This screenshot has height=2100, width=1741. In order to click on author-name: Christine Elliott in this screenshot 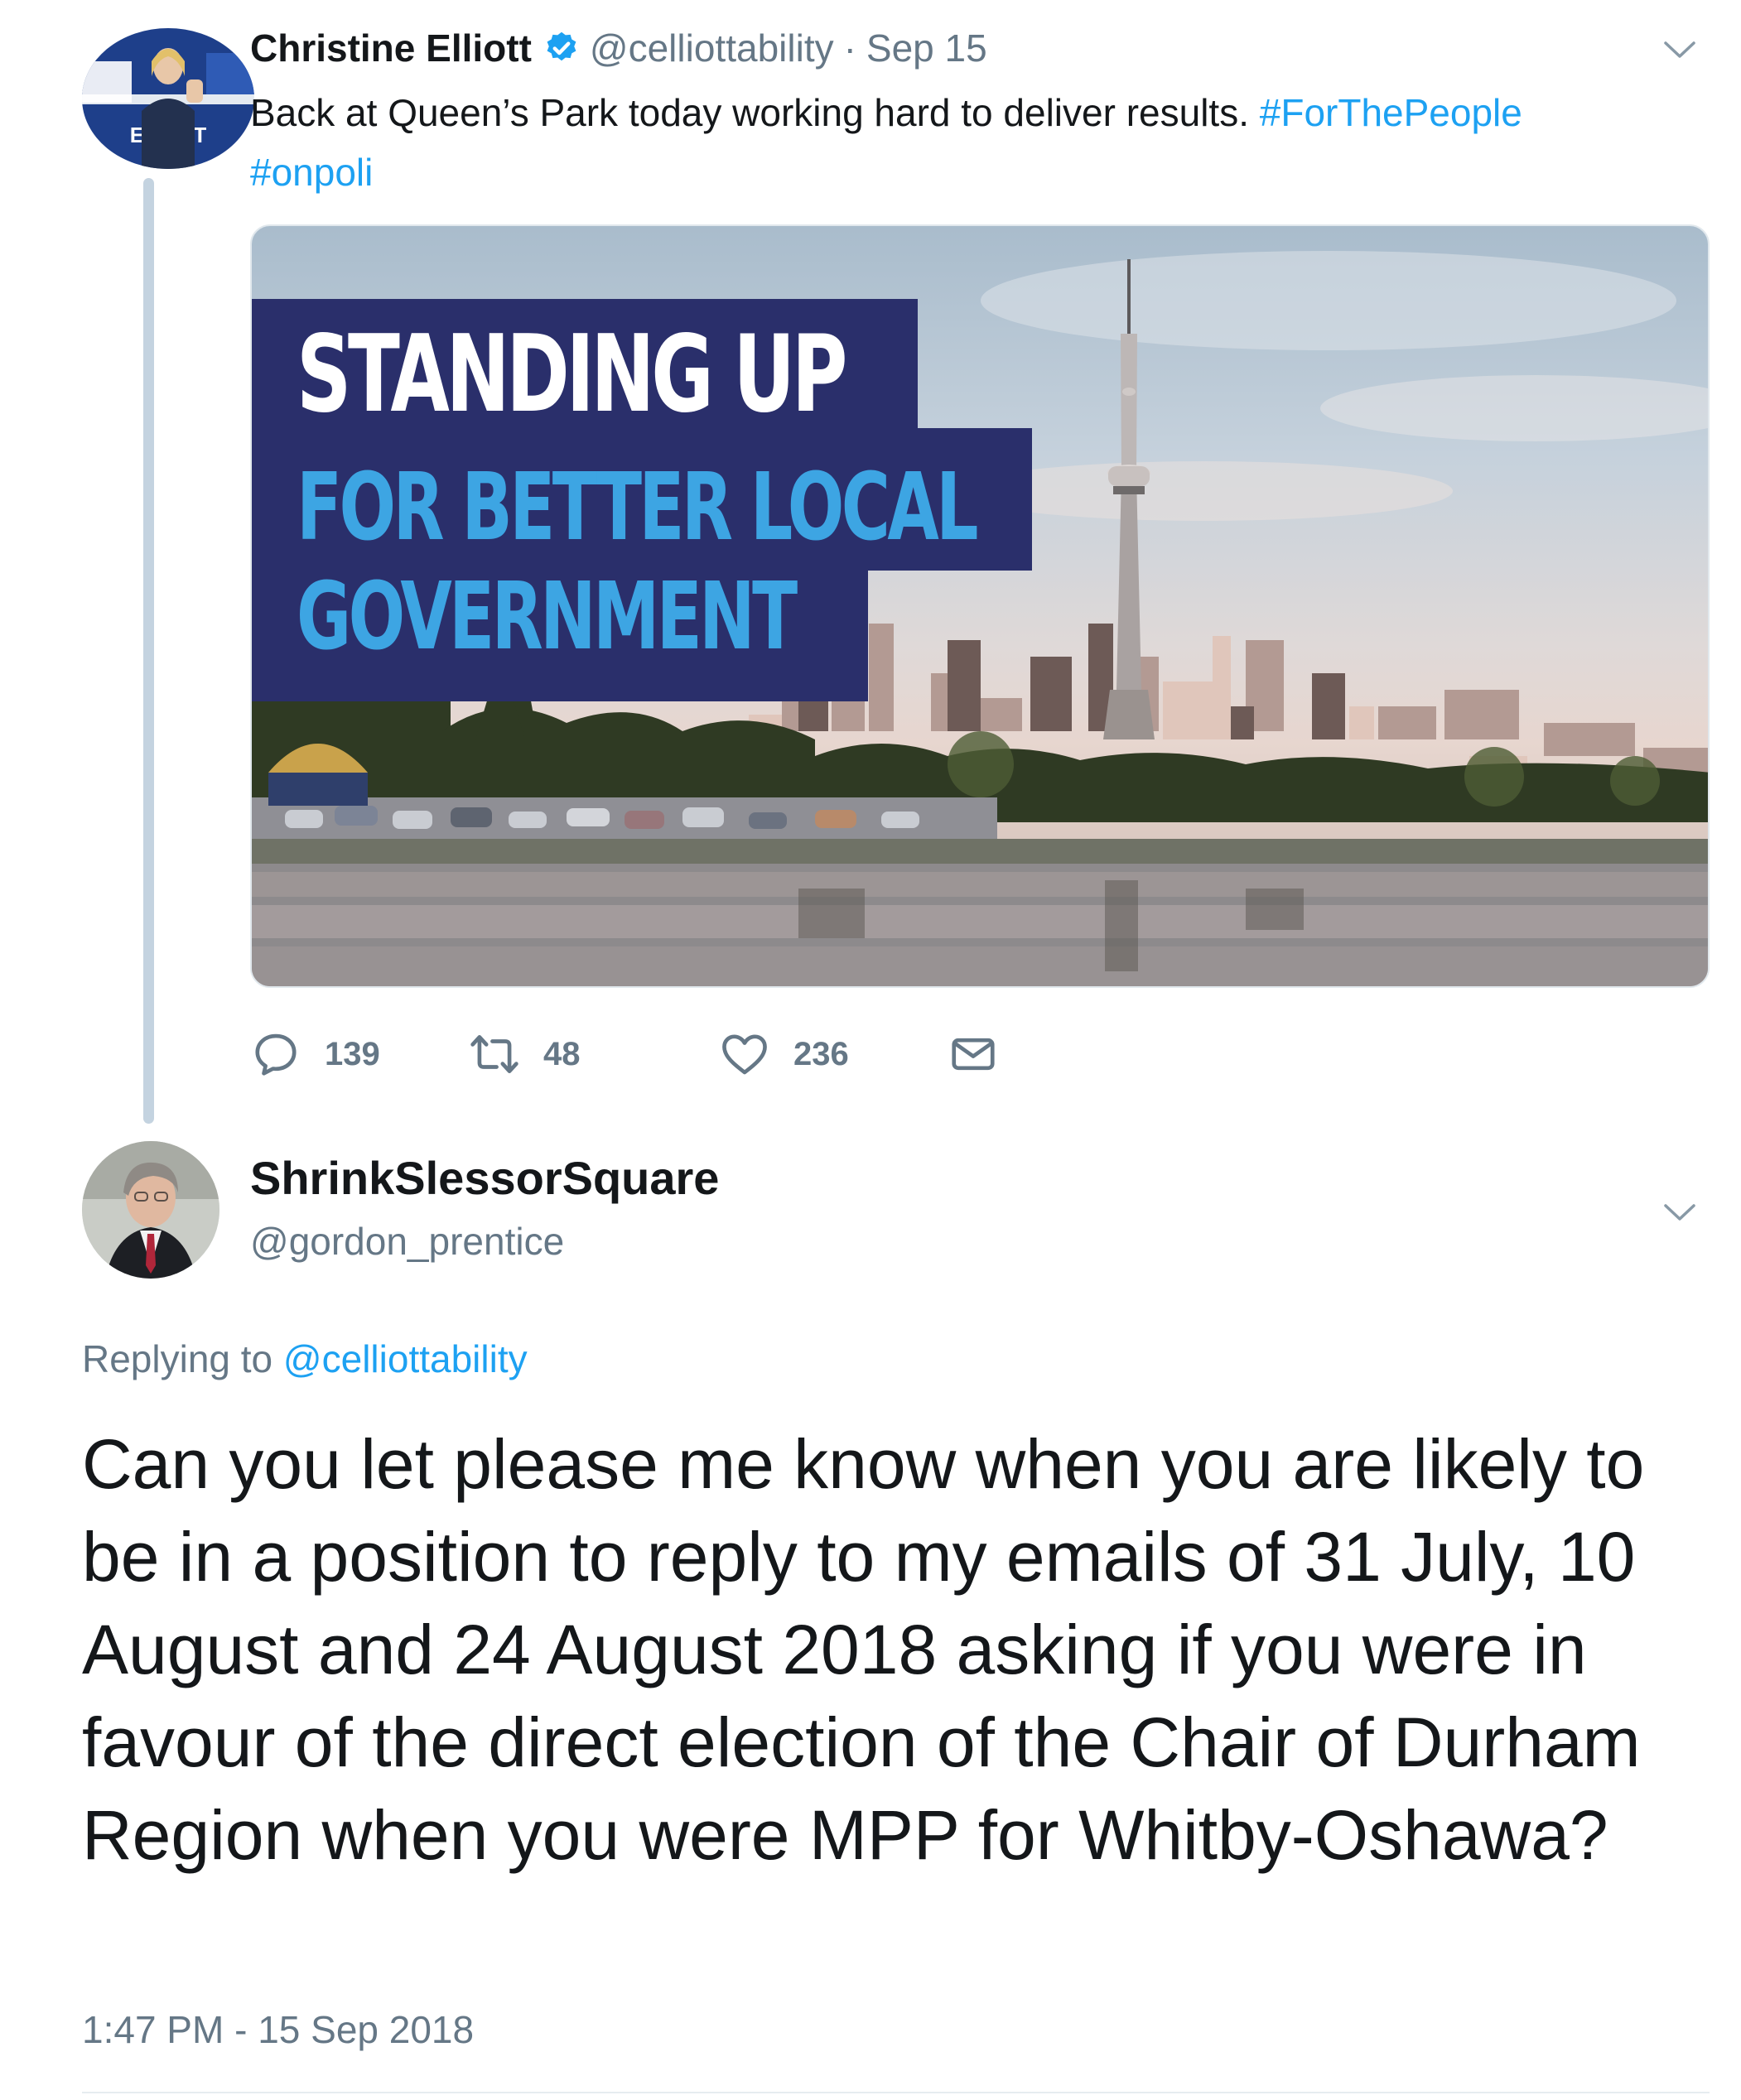, I will do `click(391, 48)`.